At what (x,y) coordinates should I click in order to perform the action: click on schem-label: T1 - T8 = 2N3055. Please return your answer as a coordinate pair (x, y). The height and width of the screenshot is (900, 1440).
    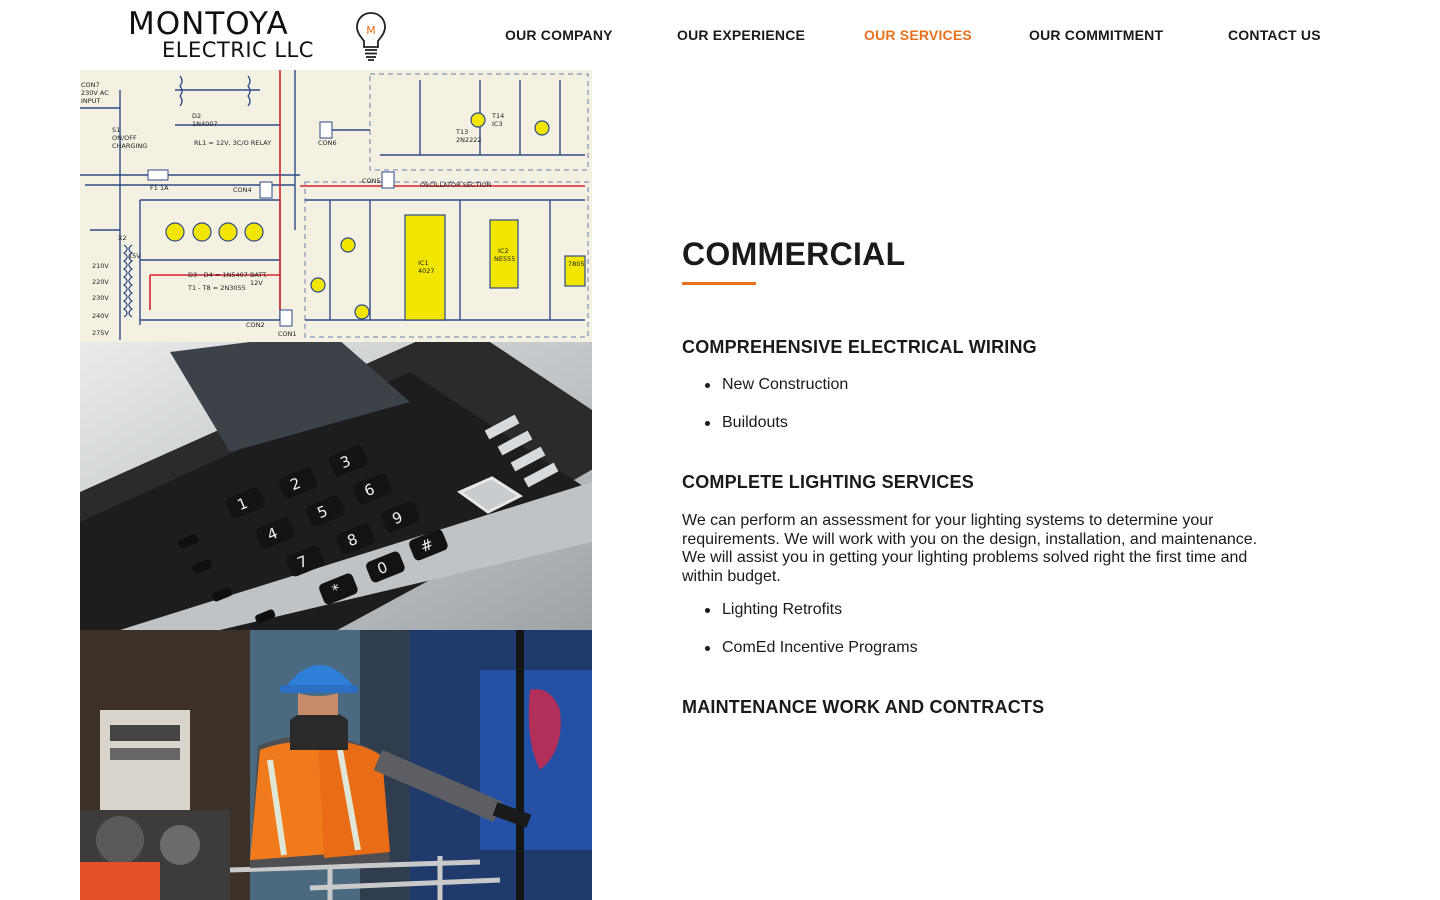
    Looking at the image, I should click on (216, 288).